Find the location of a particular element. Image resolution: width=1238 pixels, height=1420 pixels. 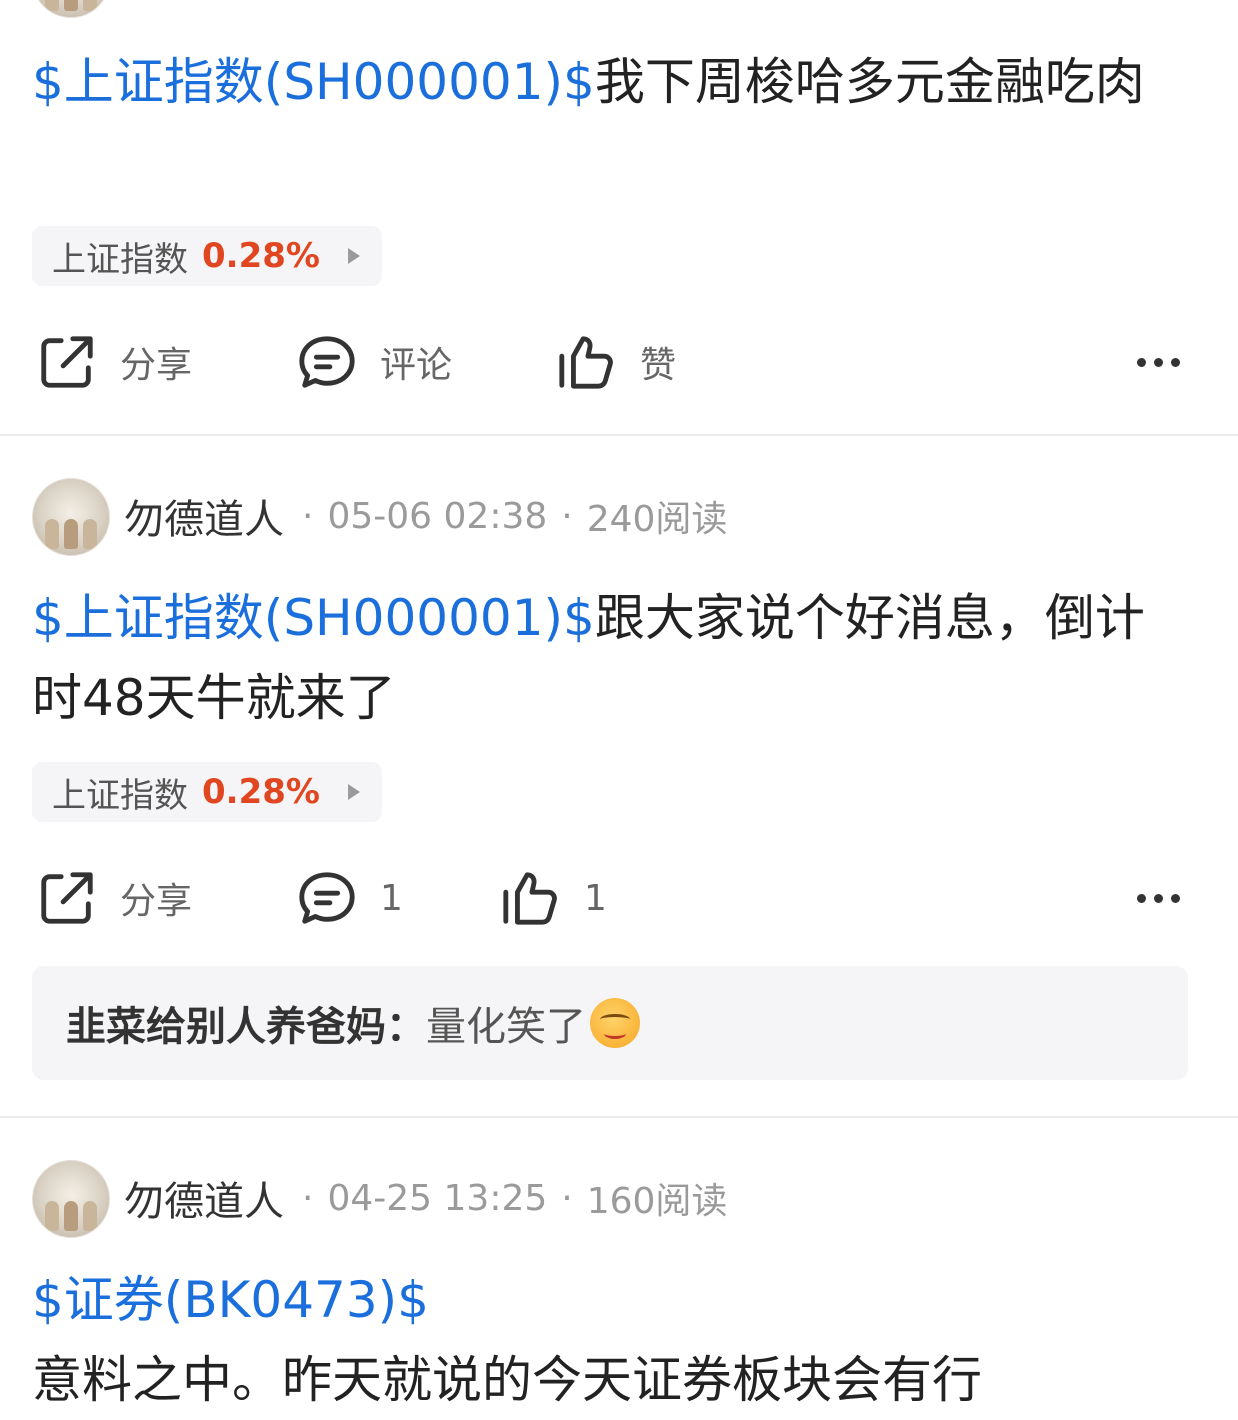

post-time: 05-06 02:38 is located at coordinates (437, 516).